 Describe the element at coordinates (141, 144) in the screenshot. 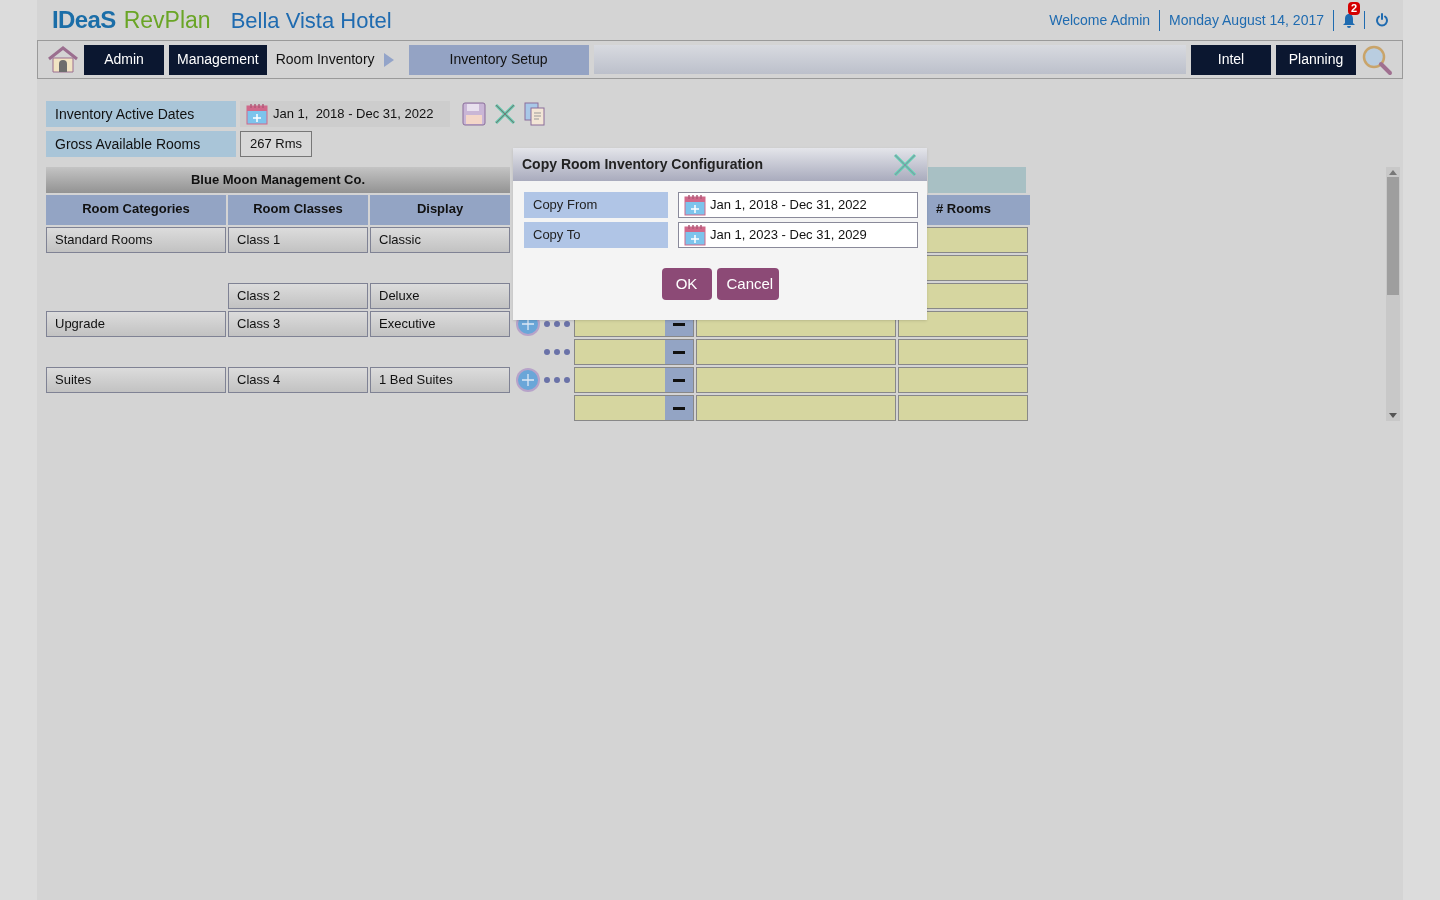

I see `setting-label: Gross Available Rooms` at that location.